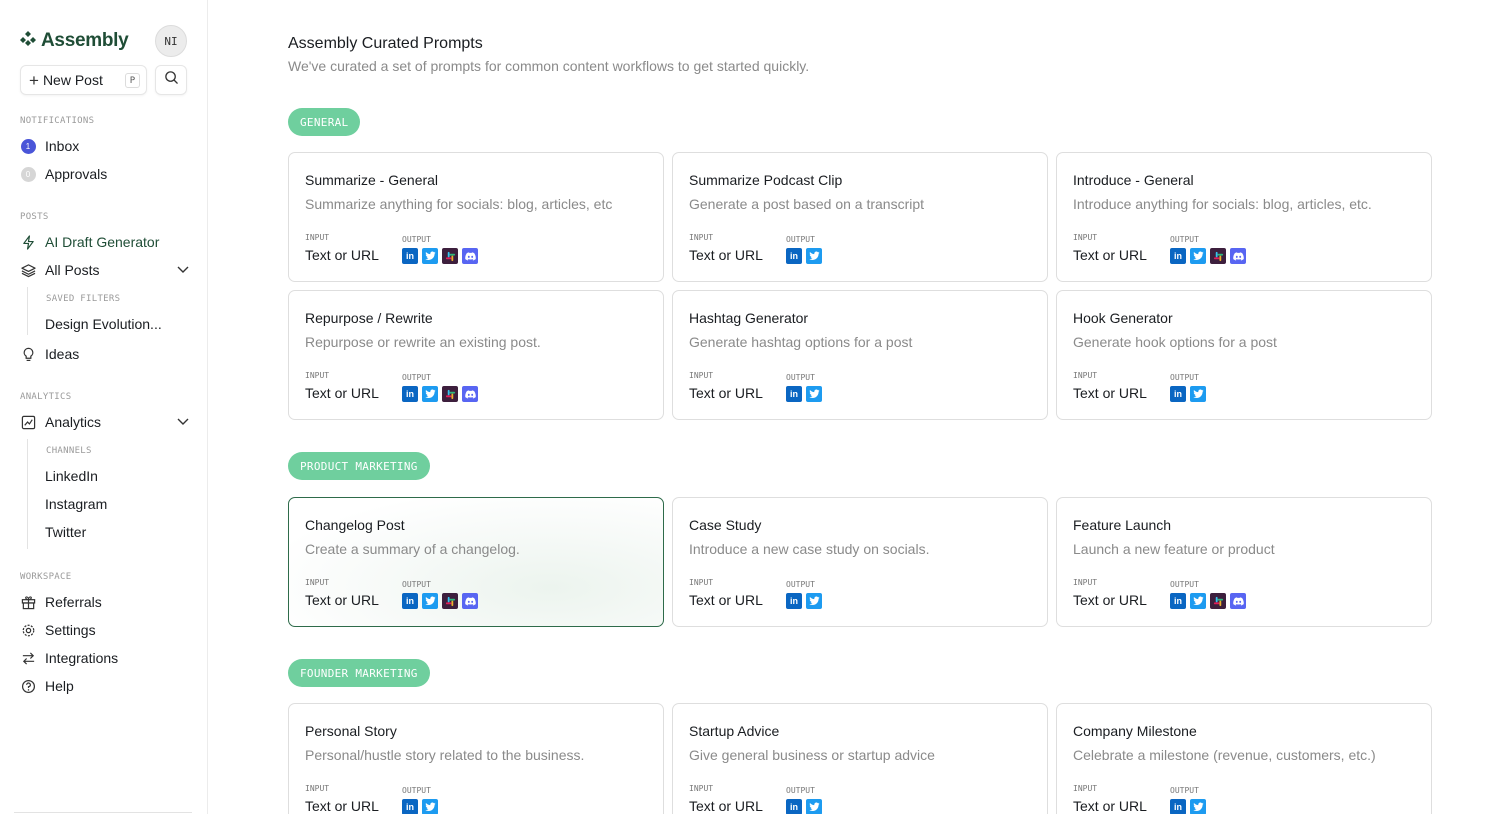  I want to click on notifications-section-label: NOTIFICATIONS, so click(57, 121).